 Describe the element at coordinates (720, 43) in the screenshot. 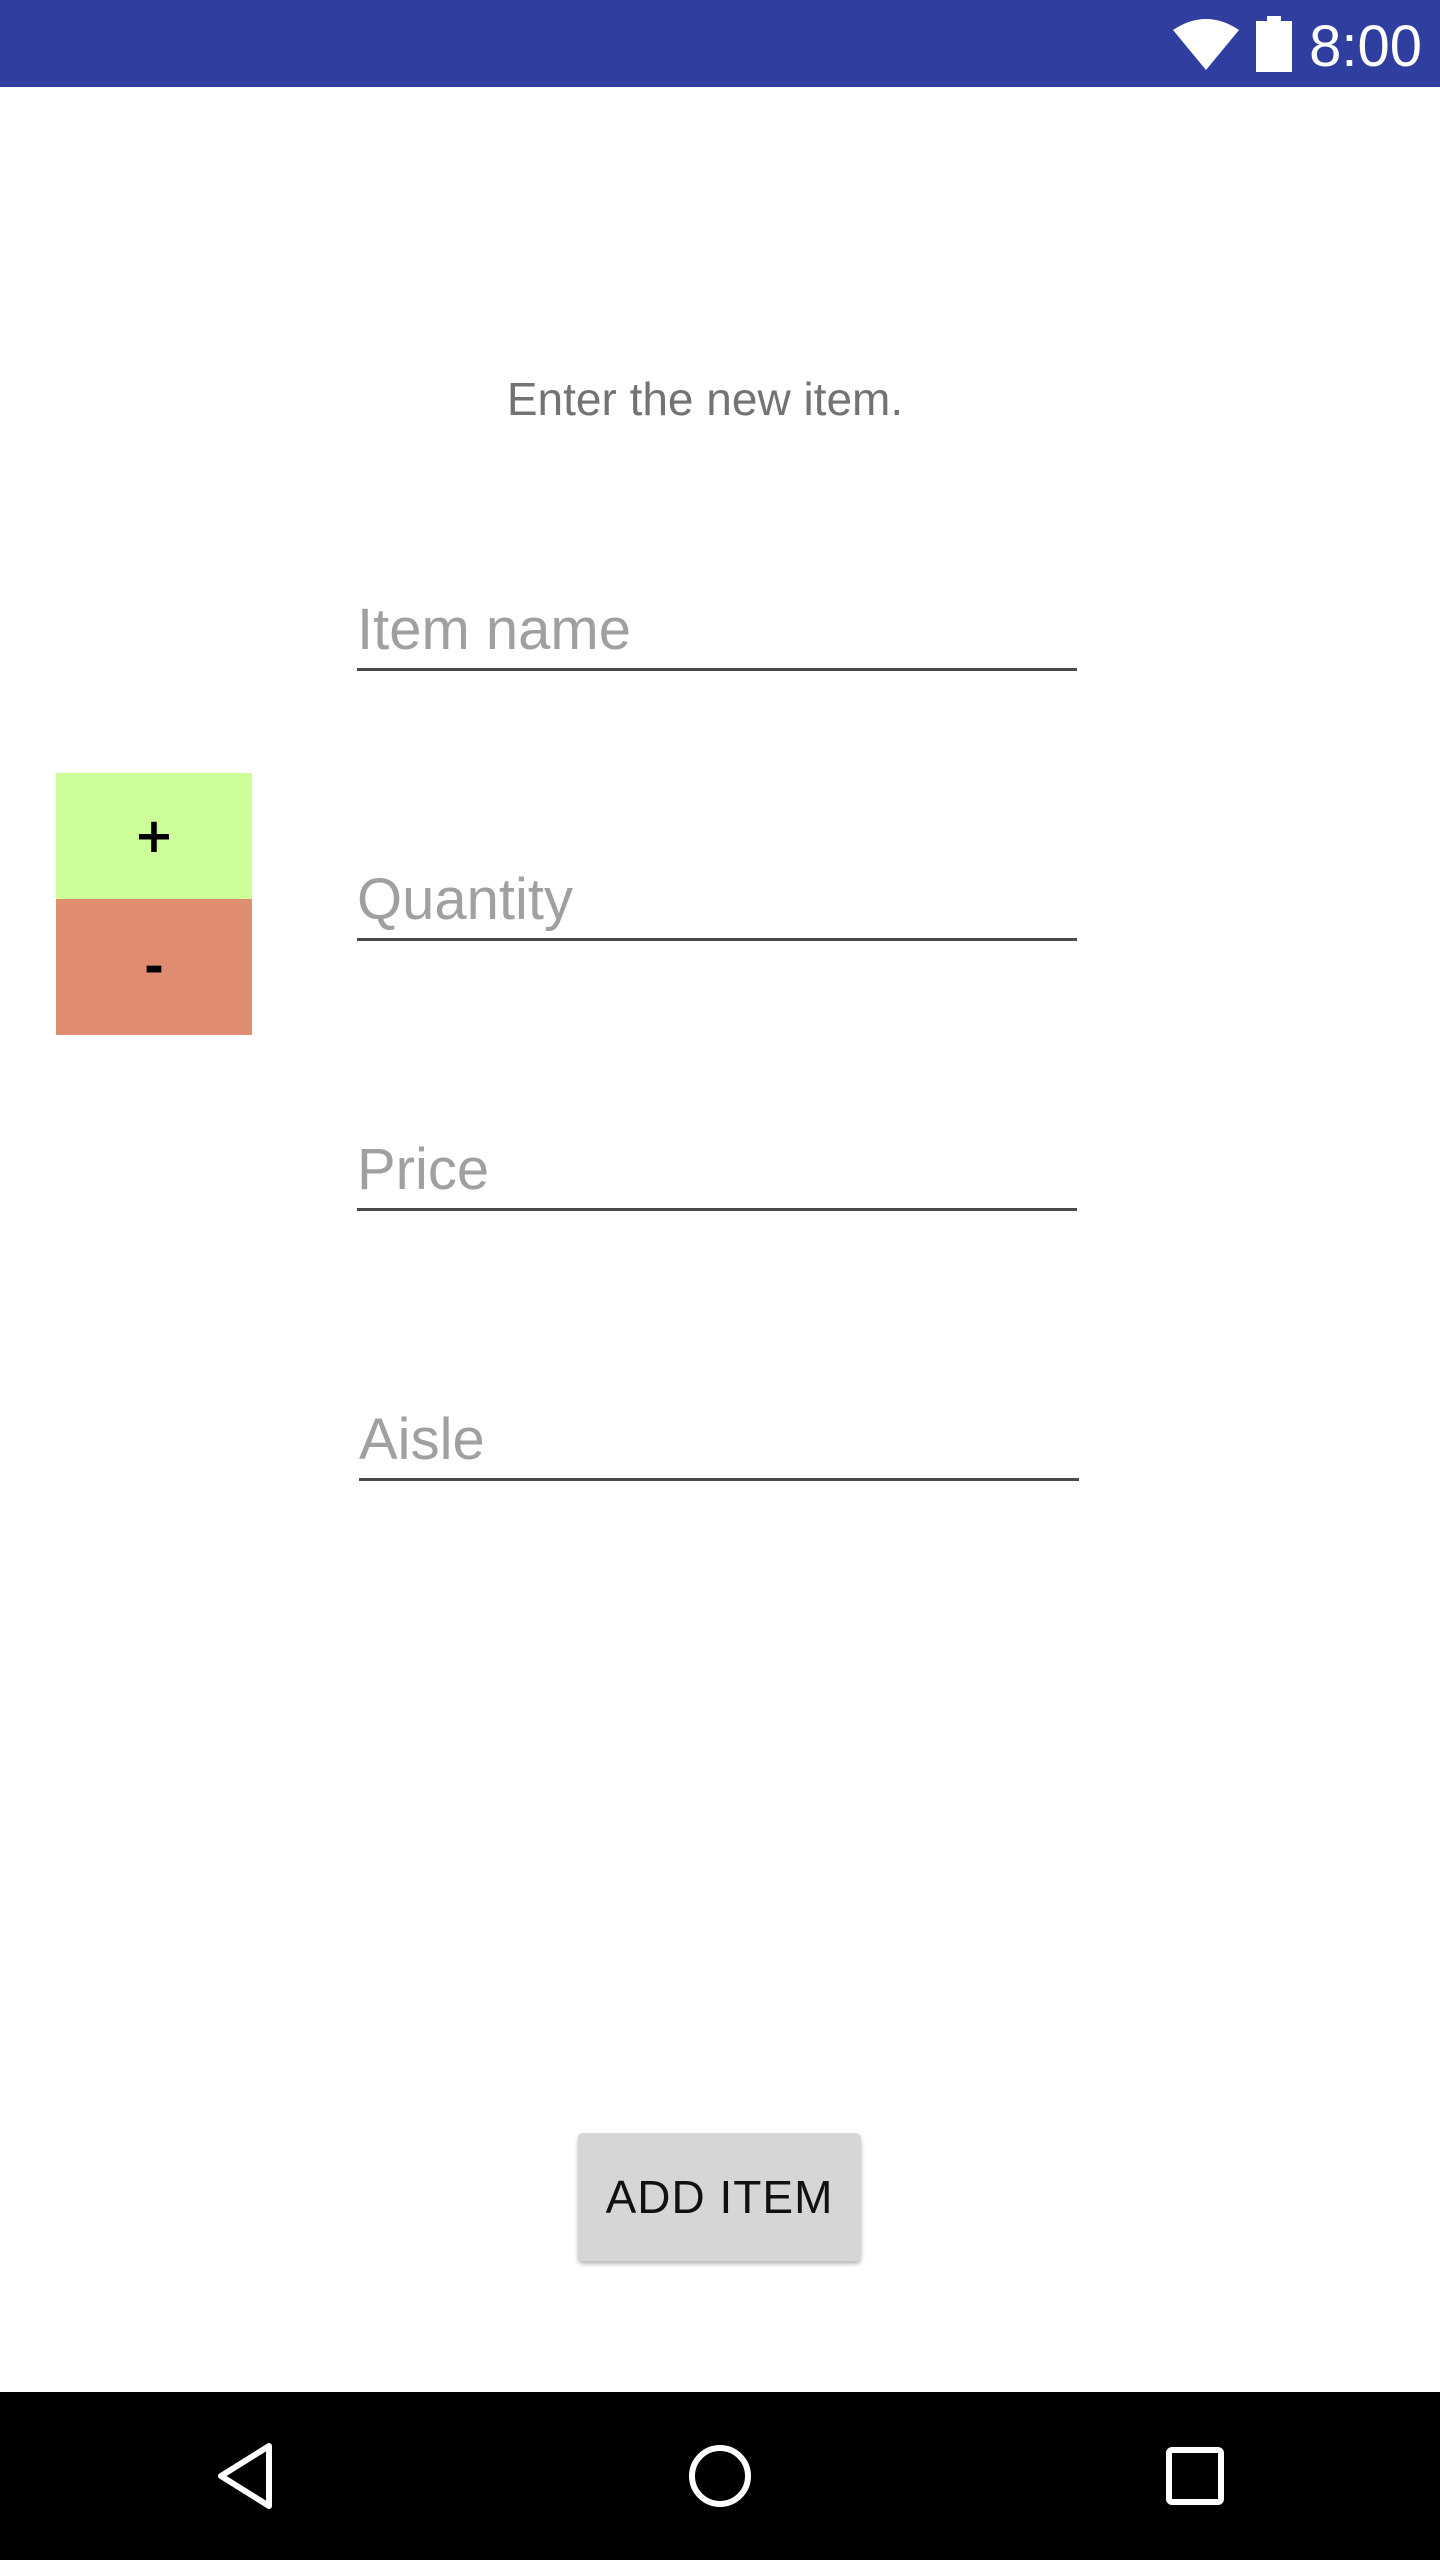

I see `status-bar: 8:00` at that location.